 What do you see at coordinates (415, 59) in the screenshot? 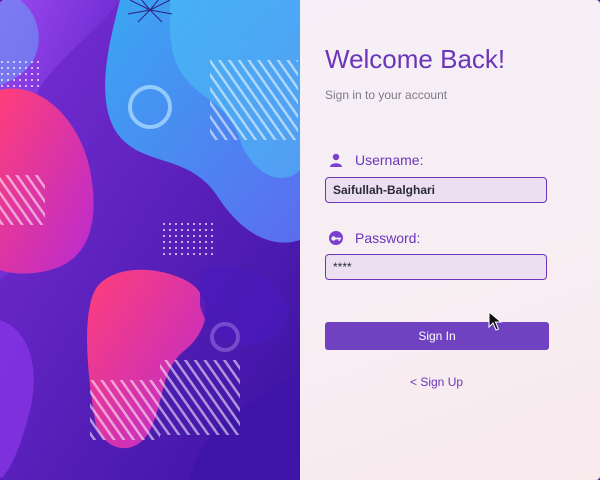
I see `page-title: Welcome Back!` at bounding box center [415, 59].